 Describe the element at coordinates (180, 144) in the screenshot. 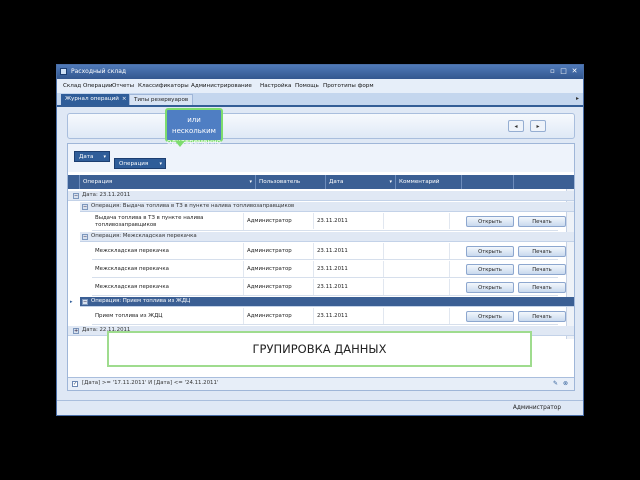

I see `callout-pointer` at that location.